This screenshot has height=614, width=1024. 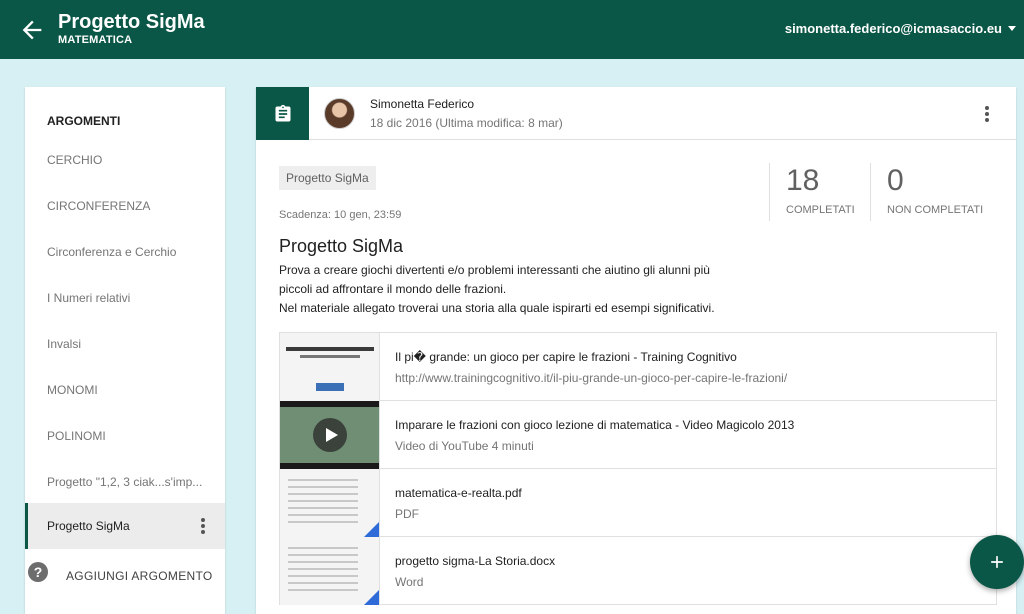 I want to click on not-completed-label: NON COMPLETATI, so click(x=935, y=210).